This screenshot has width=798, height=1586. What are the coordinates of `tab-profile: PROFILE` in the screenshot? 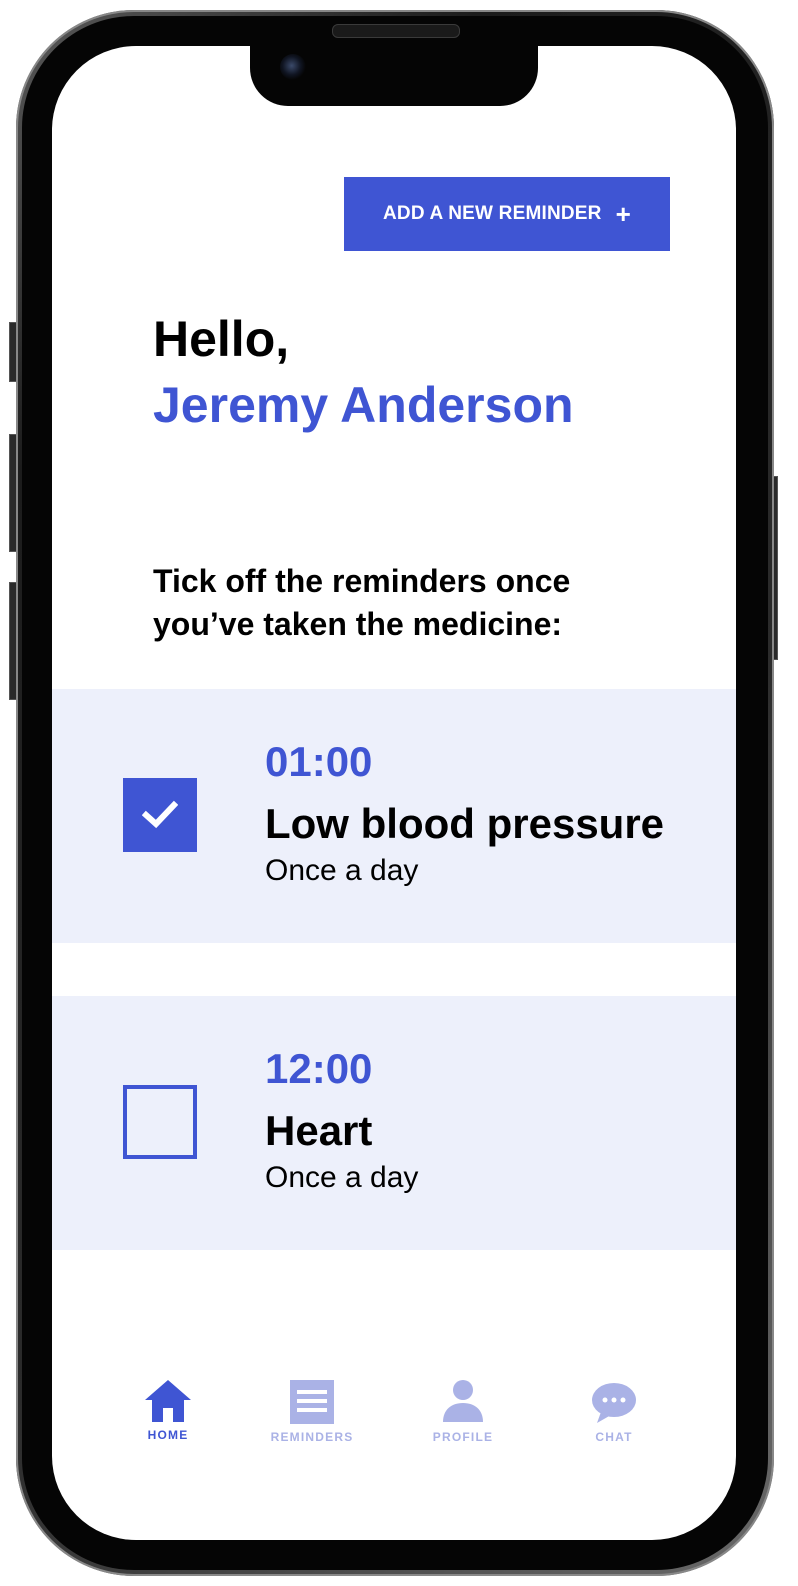 It's located at (463, 1410).